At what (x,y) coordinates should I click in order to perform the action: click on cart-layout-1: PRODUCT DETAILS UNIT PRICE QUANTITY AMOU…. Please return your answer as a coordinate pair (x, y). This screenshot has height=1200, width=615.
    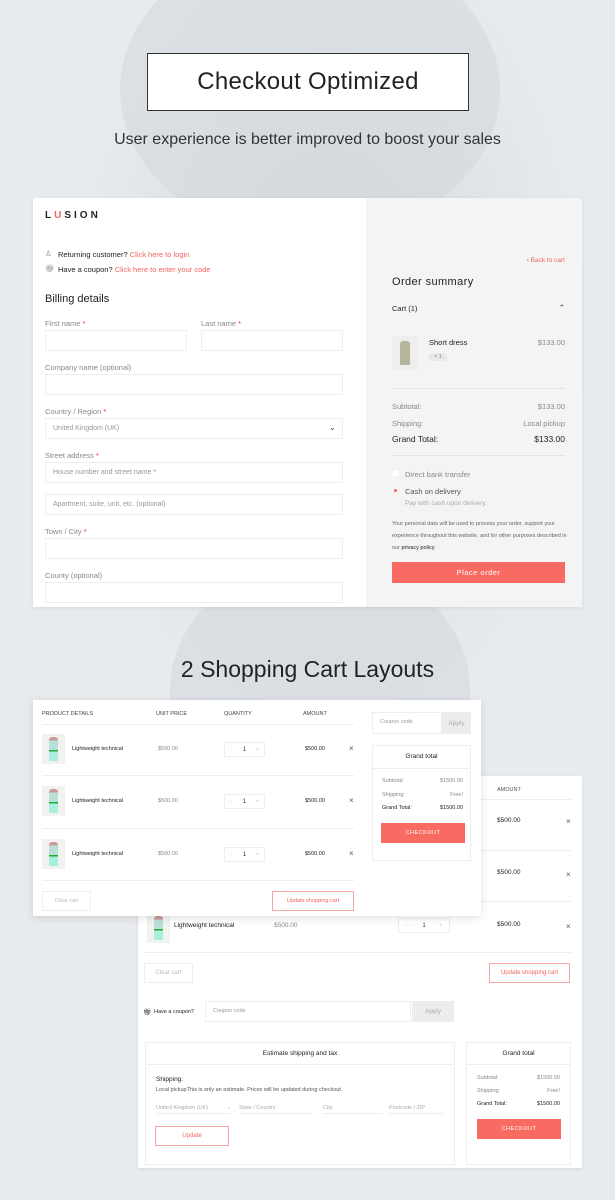
    Looking at the image, I should click on (257, 808).